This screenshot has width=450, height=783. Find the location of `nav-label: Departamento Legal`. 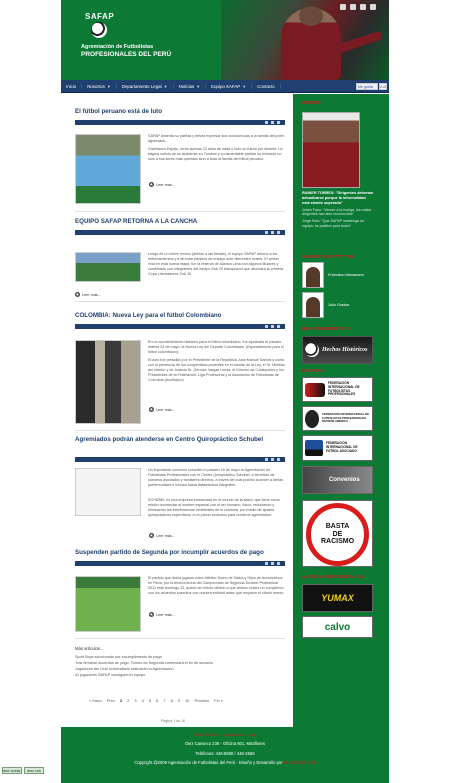

nav-label: Departamento Legal is located at coordinates (141, 86).